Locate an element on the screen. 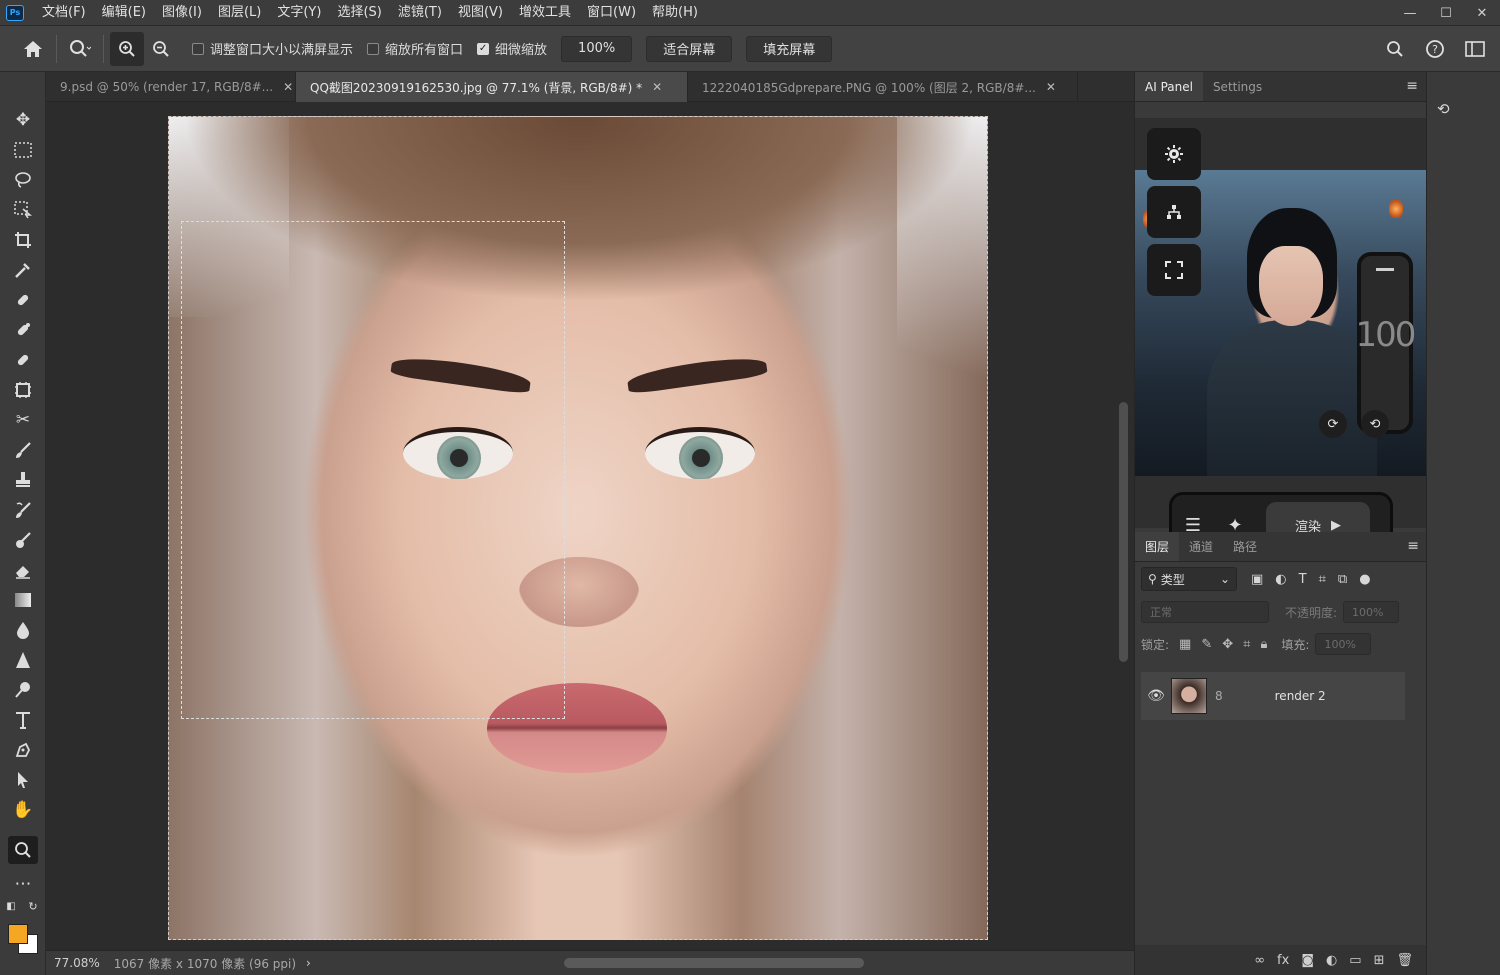 The height and width of the screenshot is (975, 1500). object-selection-tool-icon is located at coordinates (23, 210).